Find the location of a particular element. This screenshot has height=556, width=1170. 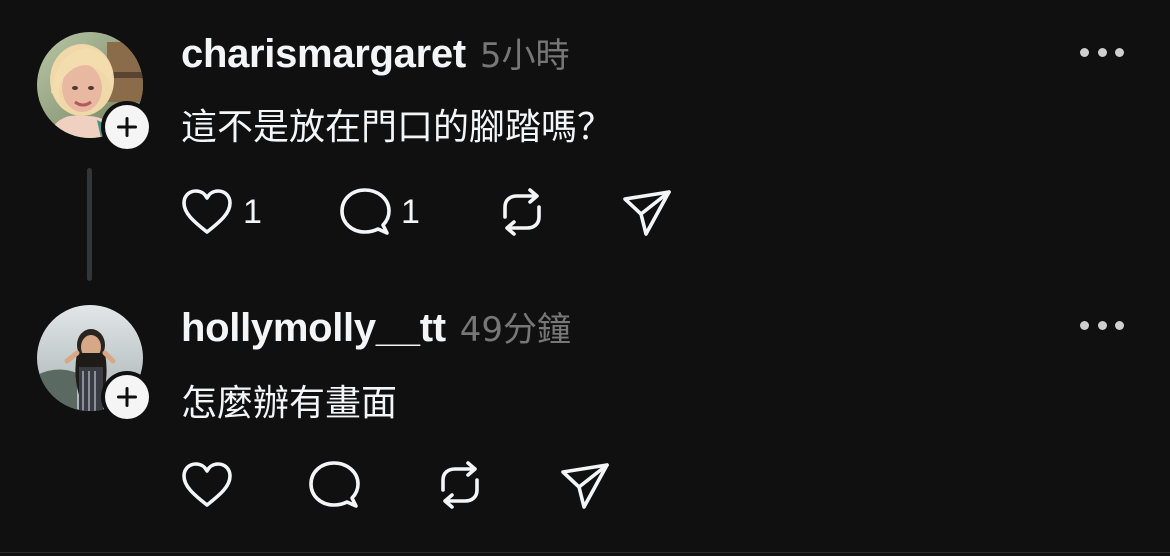

username: charismargaret is located at coordinates (323, 54).